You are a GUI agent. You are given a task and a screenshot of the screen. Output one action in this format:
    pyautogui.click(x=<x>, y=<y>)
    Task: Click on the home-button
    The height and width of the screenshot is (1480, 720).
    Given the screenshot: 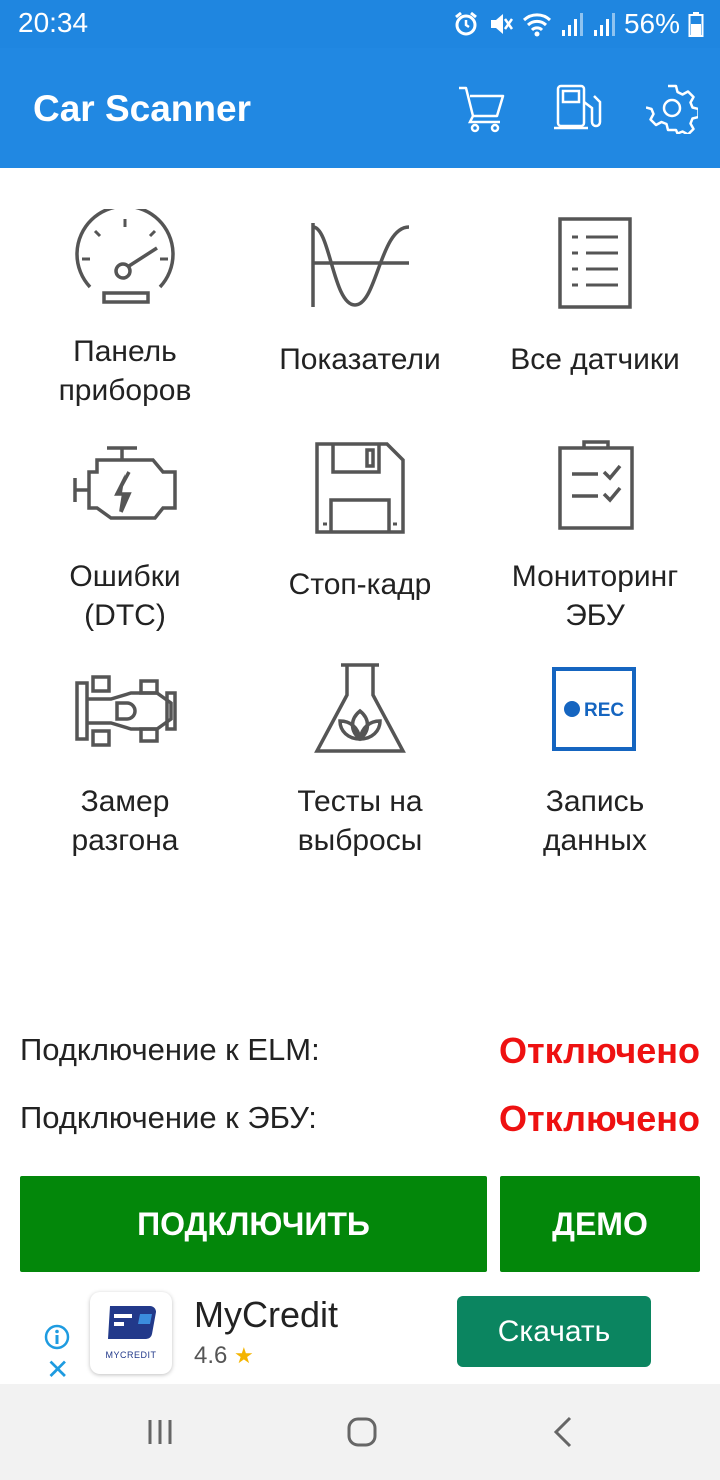 What is the action you would take?
    pyautogui.click(x=362, y=1432)
    